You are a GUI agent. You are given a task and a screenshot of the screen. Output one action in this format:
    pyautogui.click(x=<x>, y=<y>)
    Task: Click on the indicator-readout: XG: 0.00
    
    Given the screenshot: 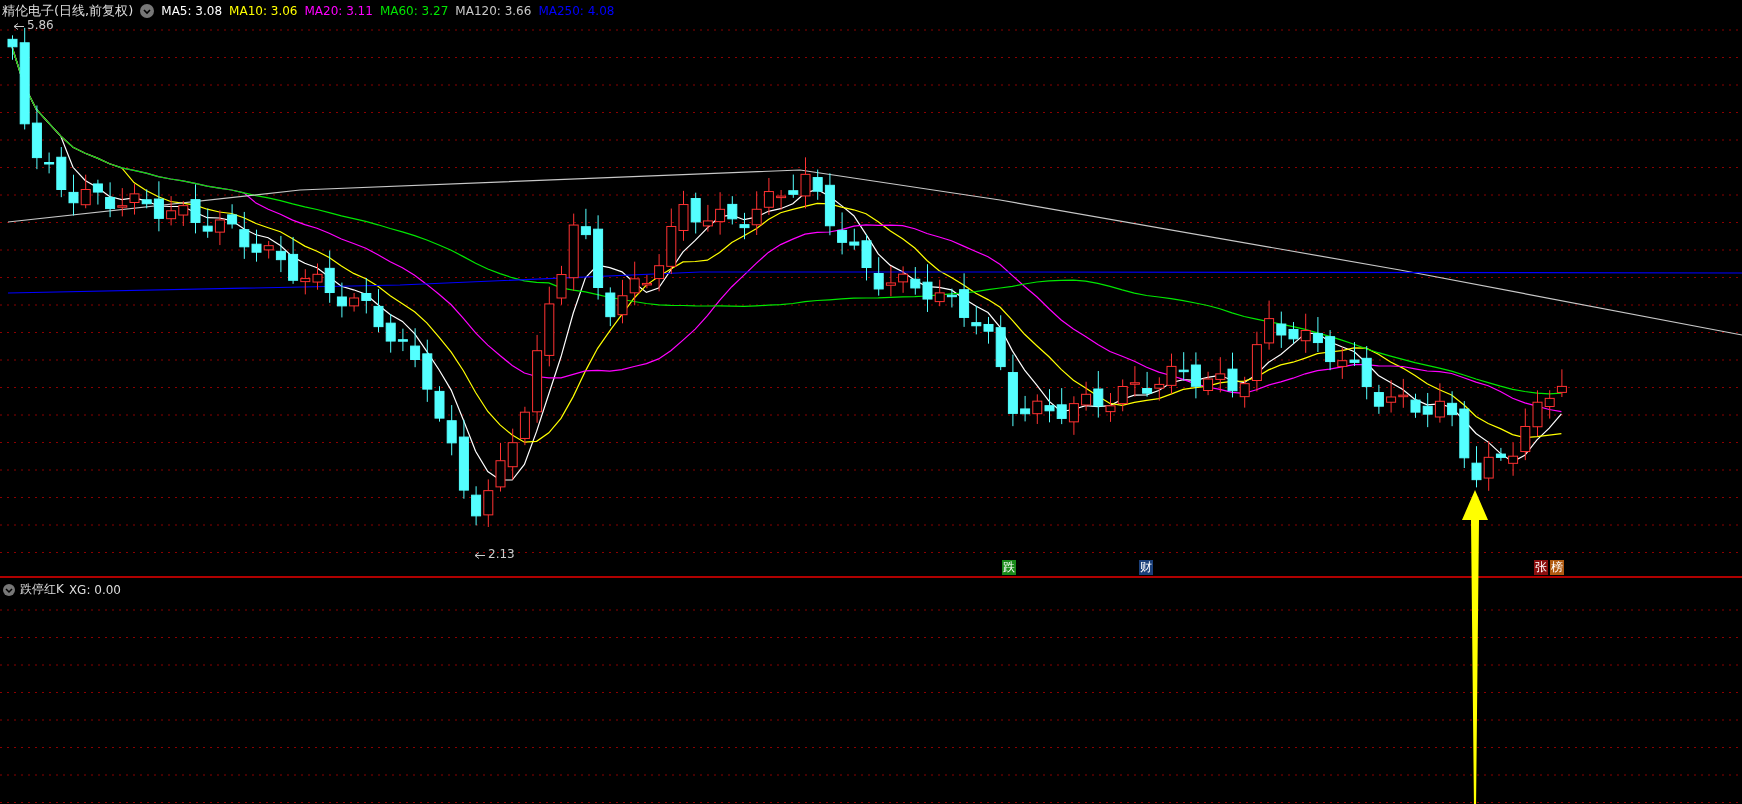 What is the action you would take?
    pyautogui.click(x=94, y=589)
    